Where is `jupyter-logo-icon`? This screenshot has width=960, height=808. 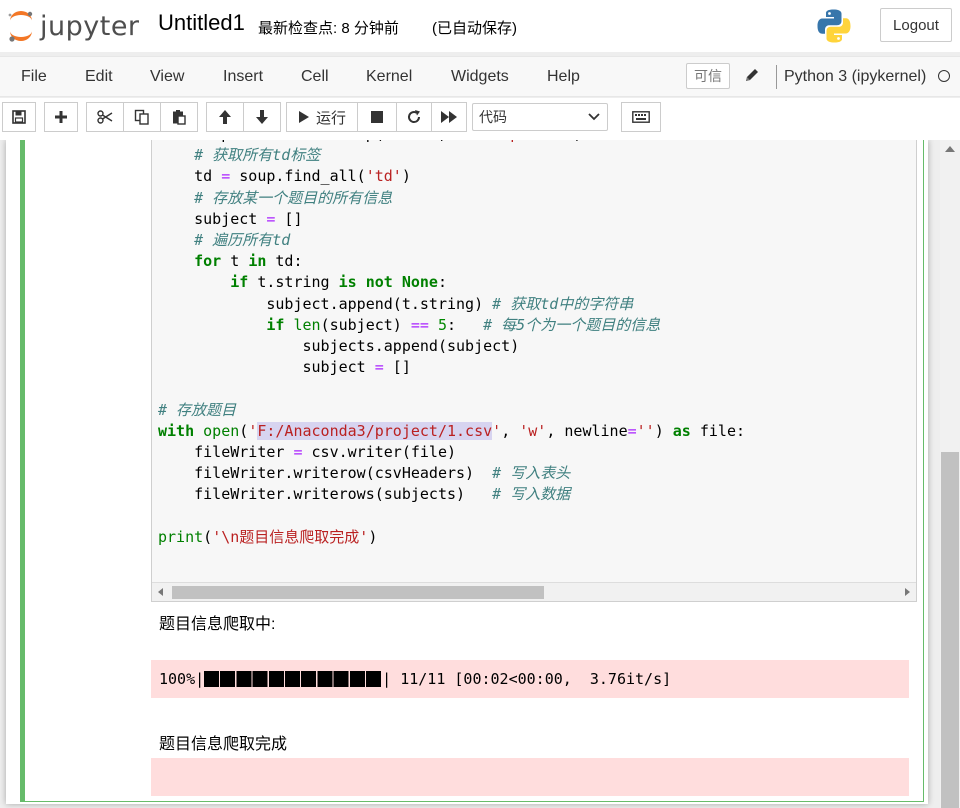
jupyter-logo-icon is located at coordinates (20, 26).